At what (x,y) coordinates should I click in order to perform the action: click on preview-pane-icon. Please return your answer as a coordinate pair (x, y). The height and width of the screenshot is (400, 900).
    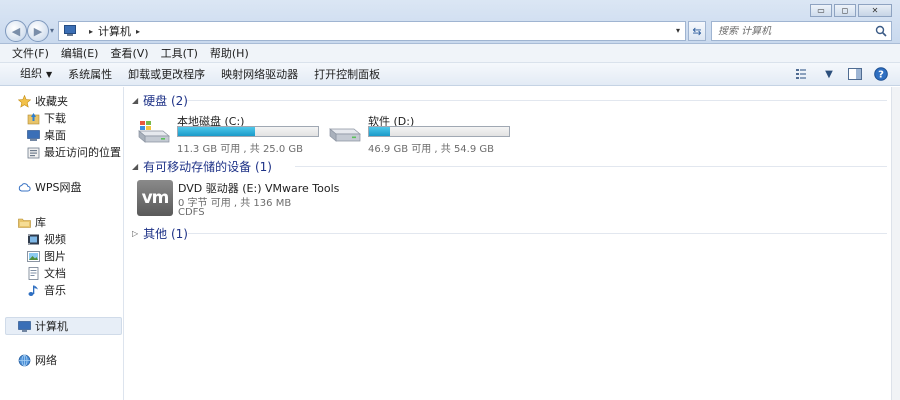
    Looking at the image, I should click on (855, 74).